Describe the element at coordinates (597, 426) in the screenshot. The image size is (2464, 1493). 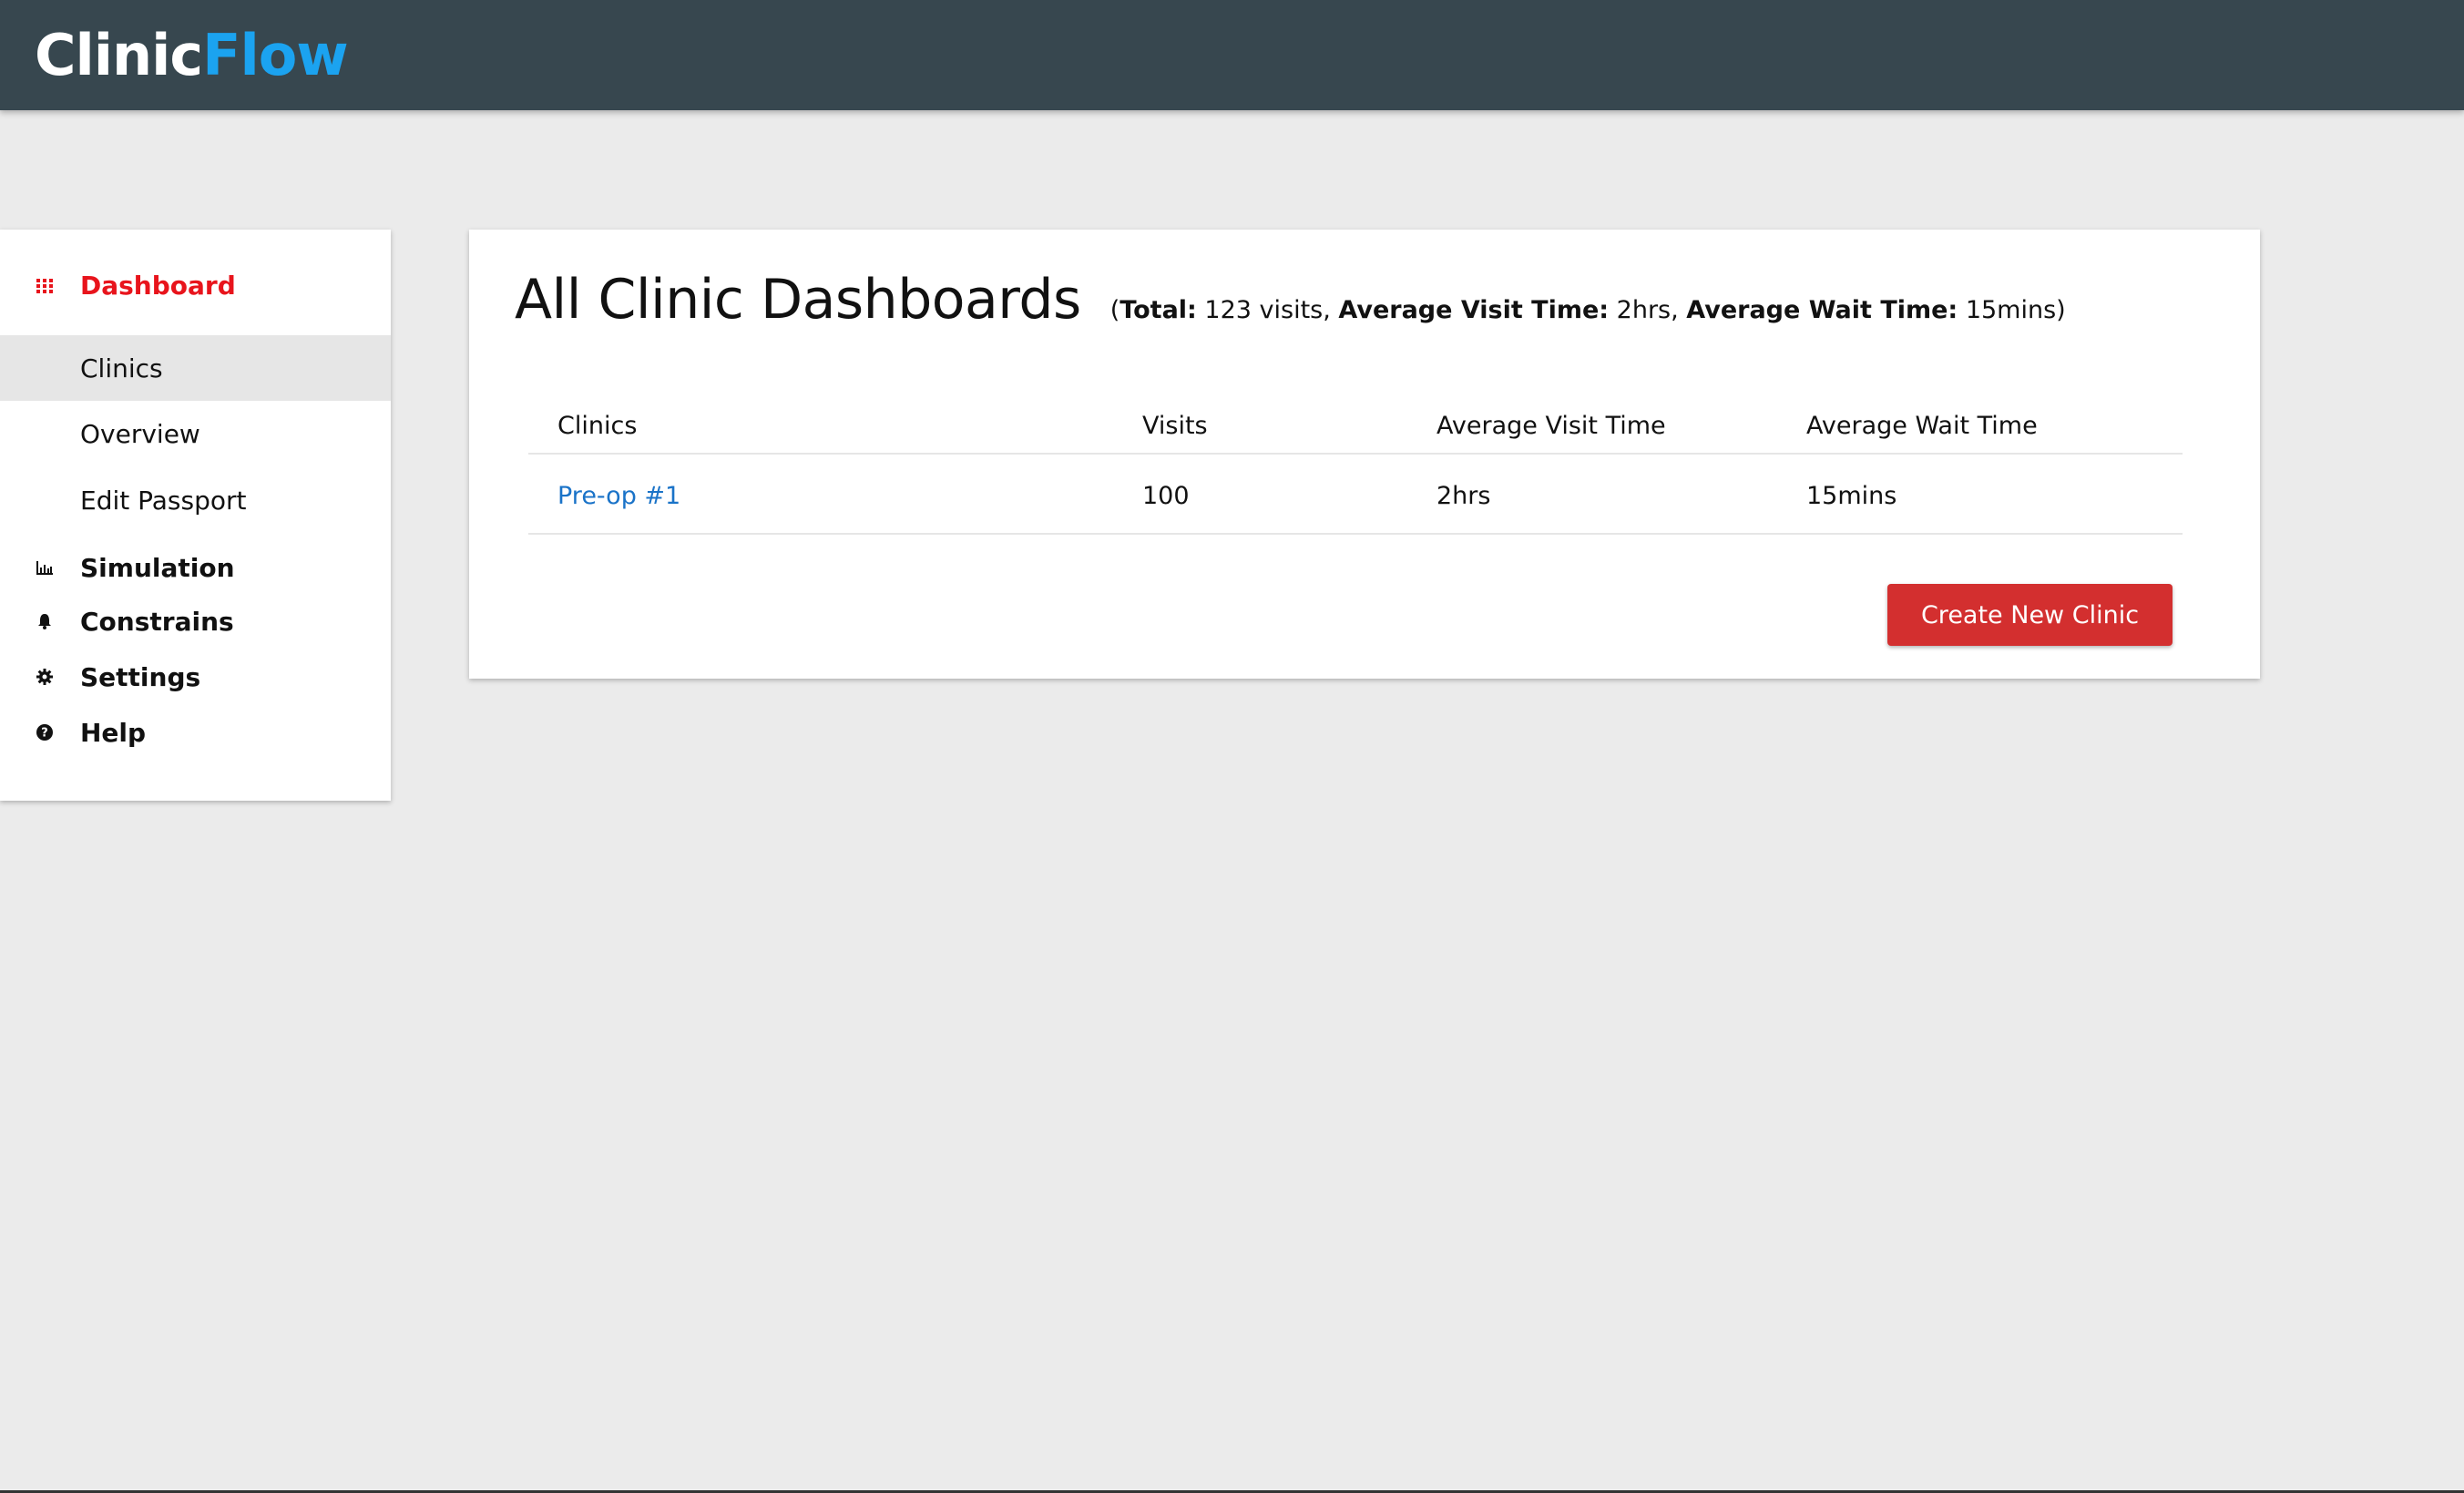
I see `column-header-clinics: Clinics` at that location.